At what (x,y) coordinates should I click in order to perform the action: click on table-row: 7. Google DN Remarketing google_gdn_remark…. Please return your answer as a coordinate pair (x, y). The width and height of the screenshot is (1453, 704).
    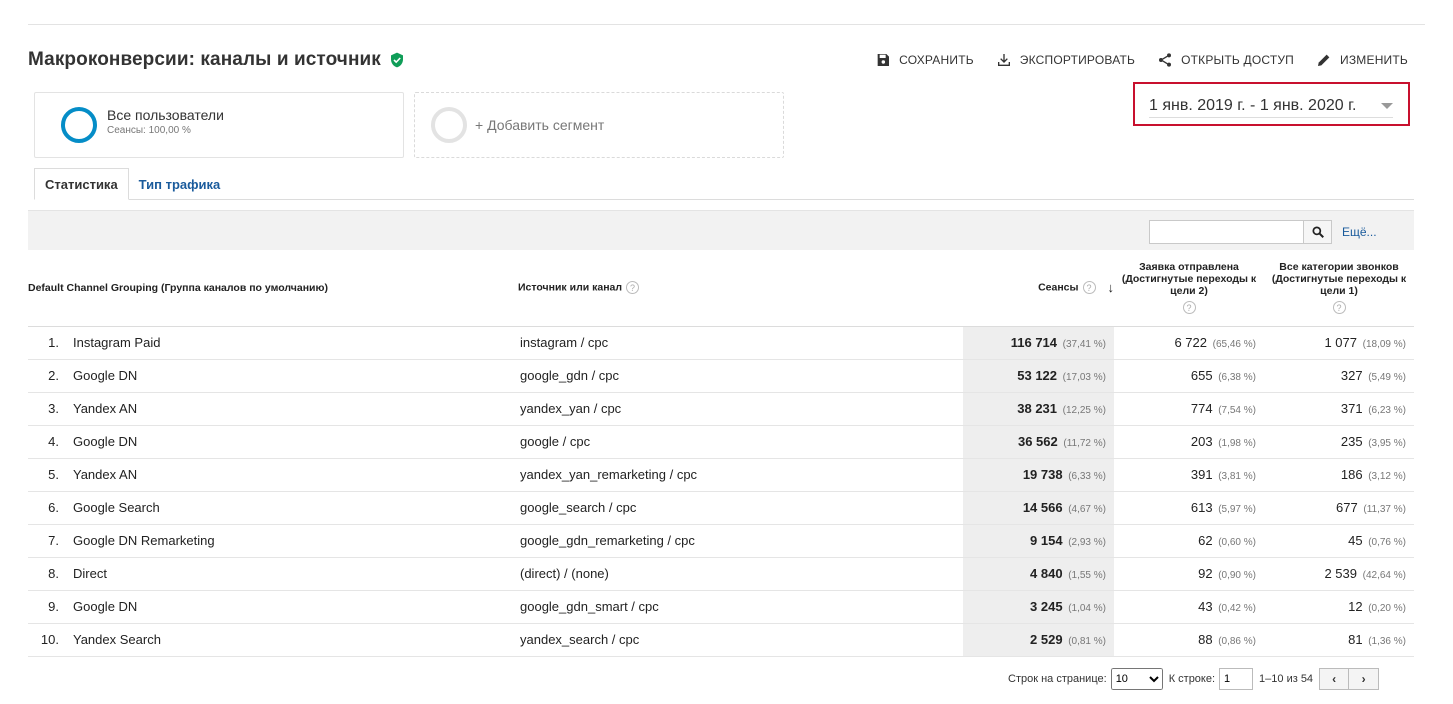
    Looking at the image, I should click on (721, 541).